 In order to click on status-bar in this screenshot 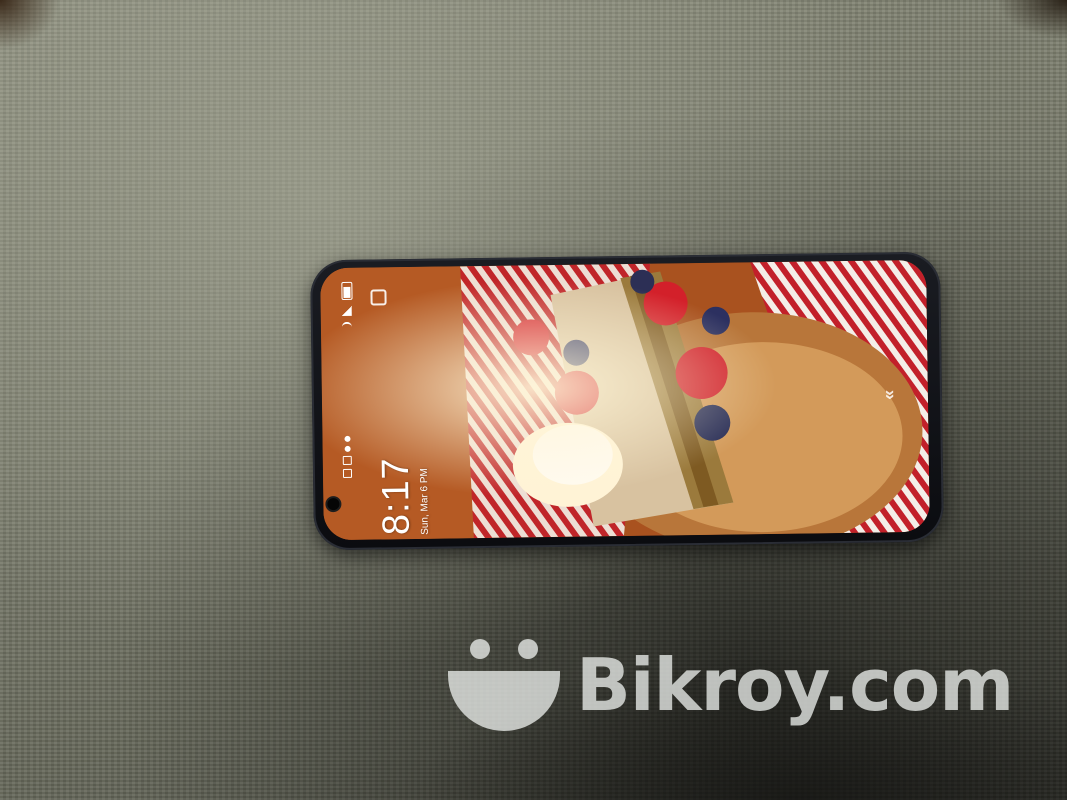, I will do `click(346, 306)`.